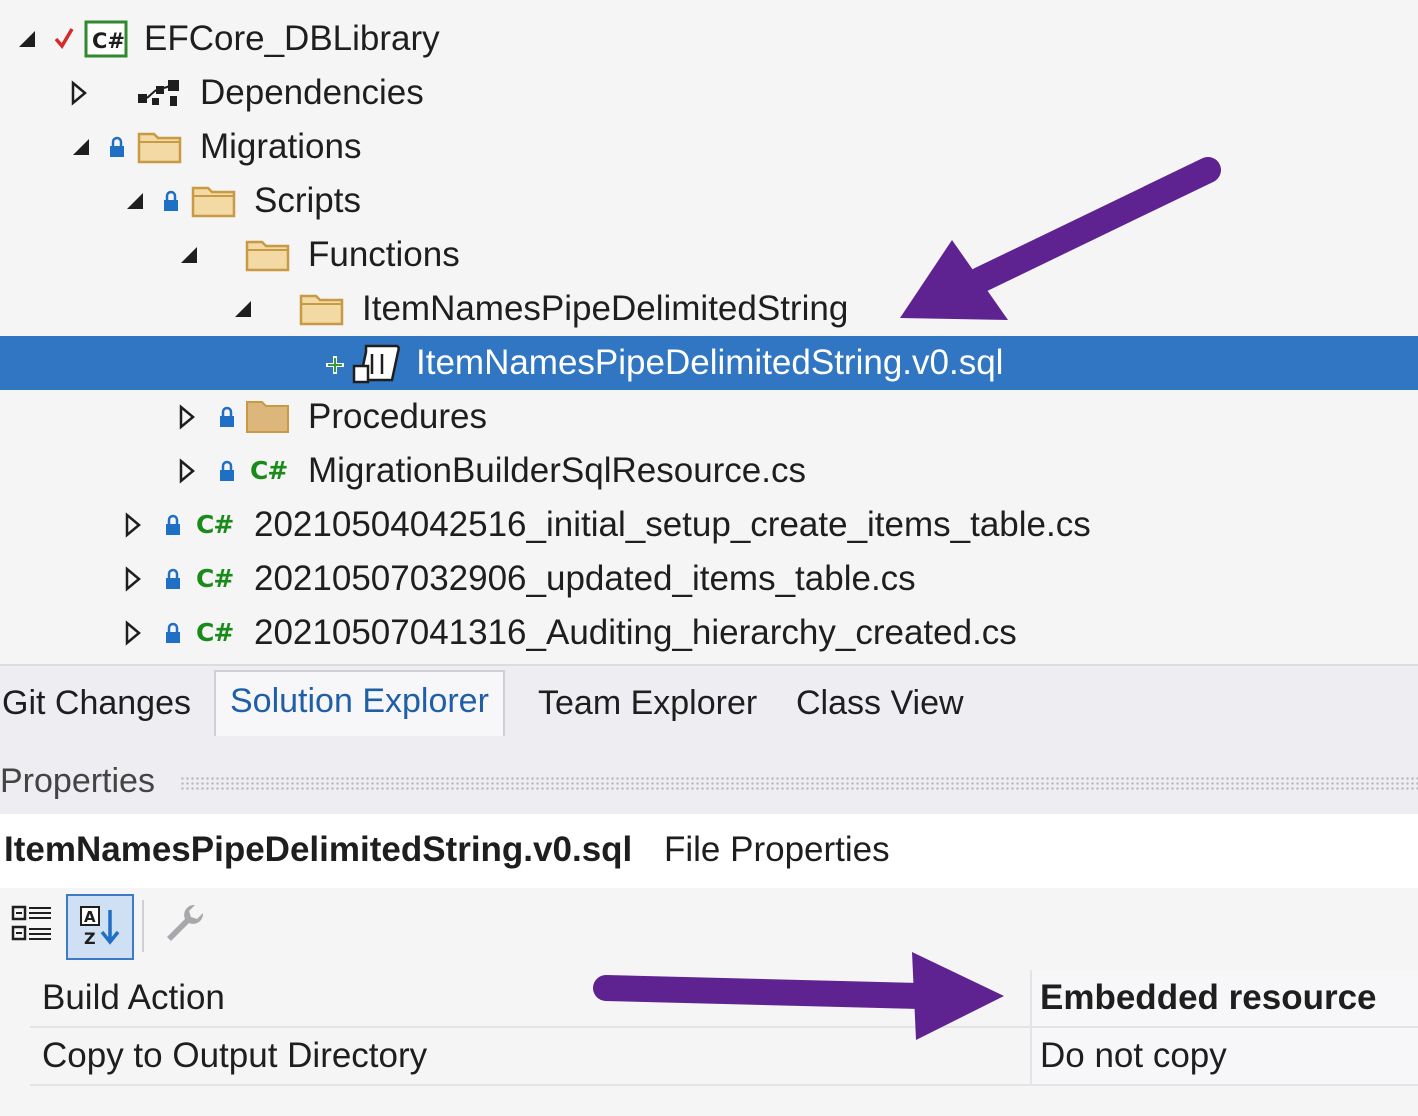 The image size is (1418, 1116). Describe the element at coordinates (64, 40) in the screenshot. I see `checkmark-icon` at that location.